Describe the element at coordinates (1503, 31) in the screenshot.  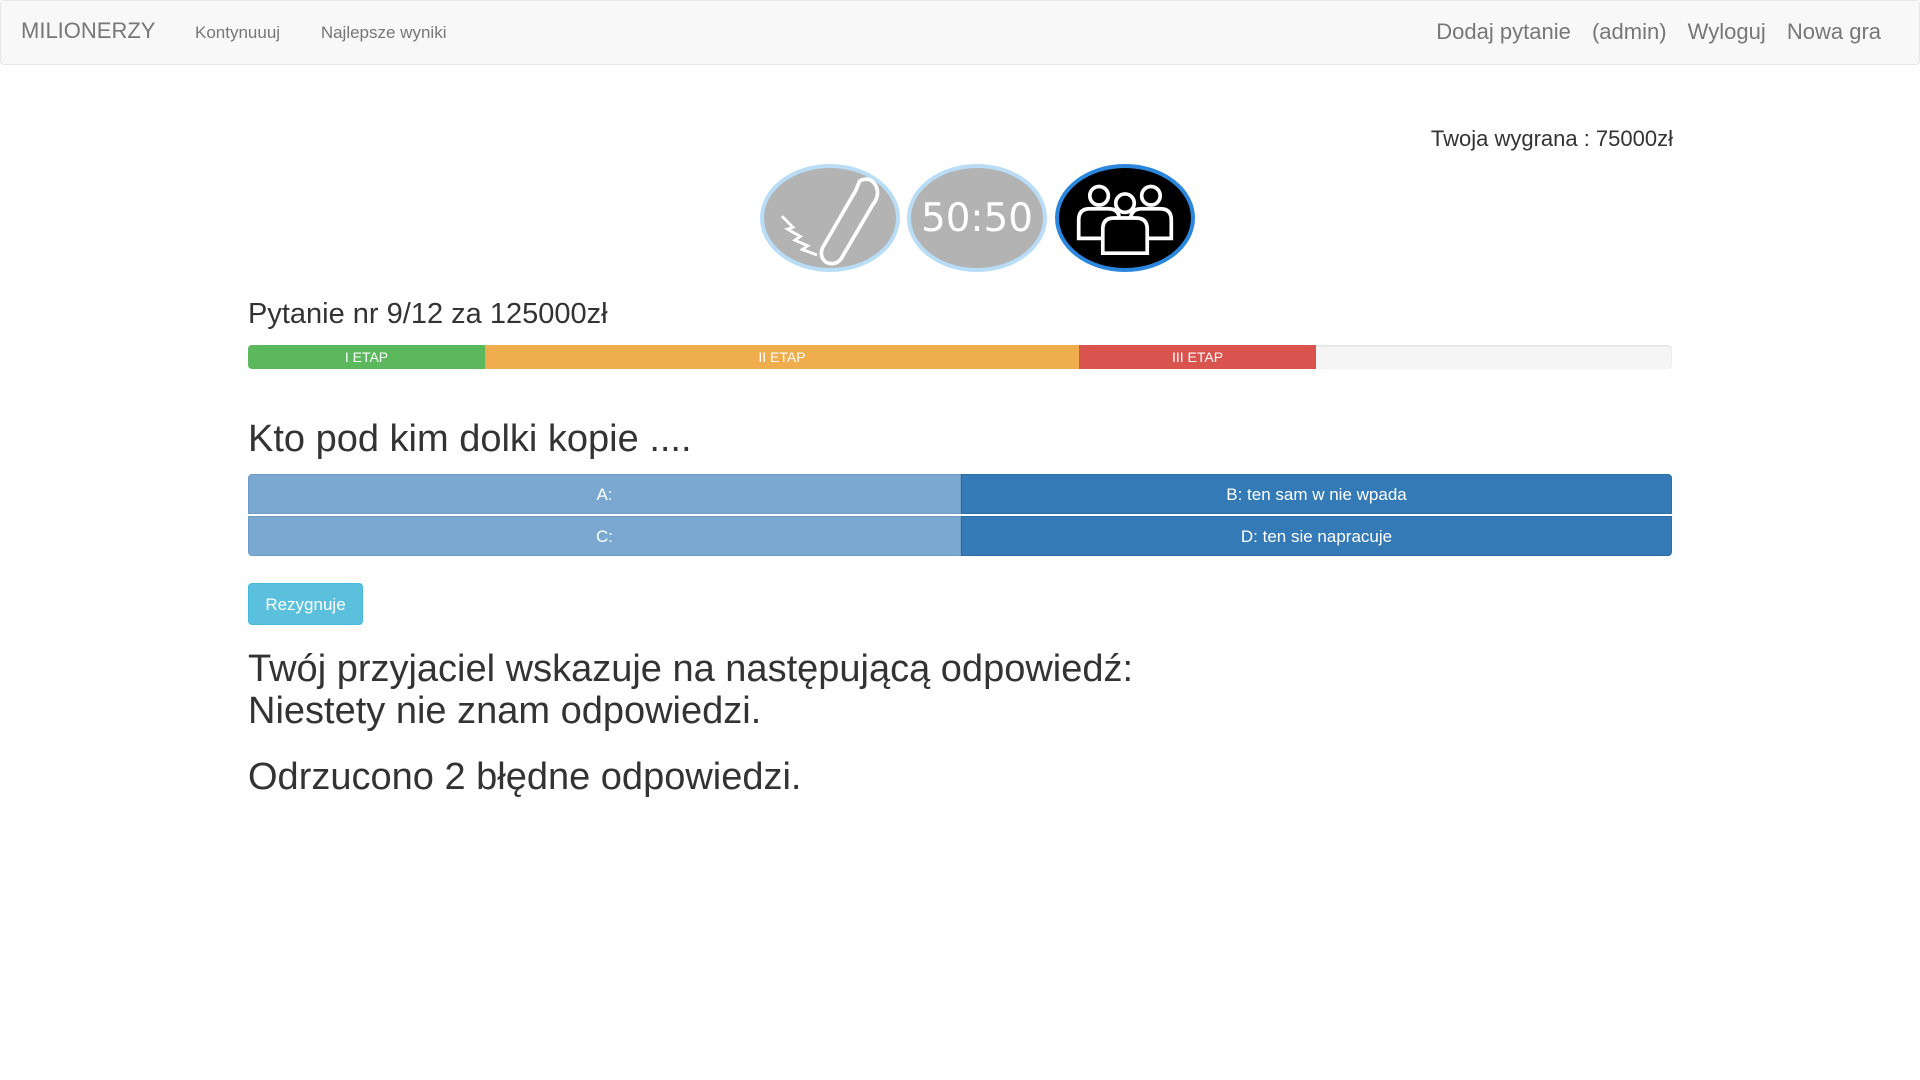
I see `nav-add-question-link: Dodaj pytanie` at that location.